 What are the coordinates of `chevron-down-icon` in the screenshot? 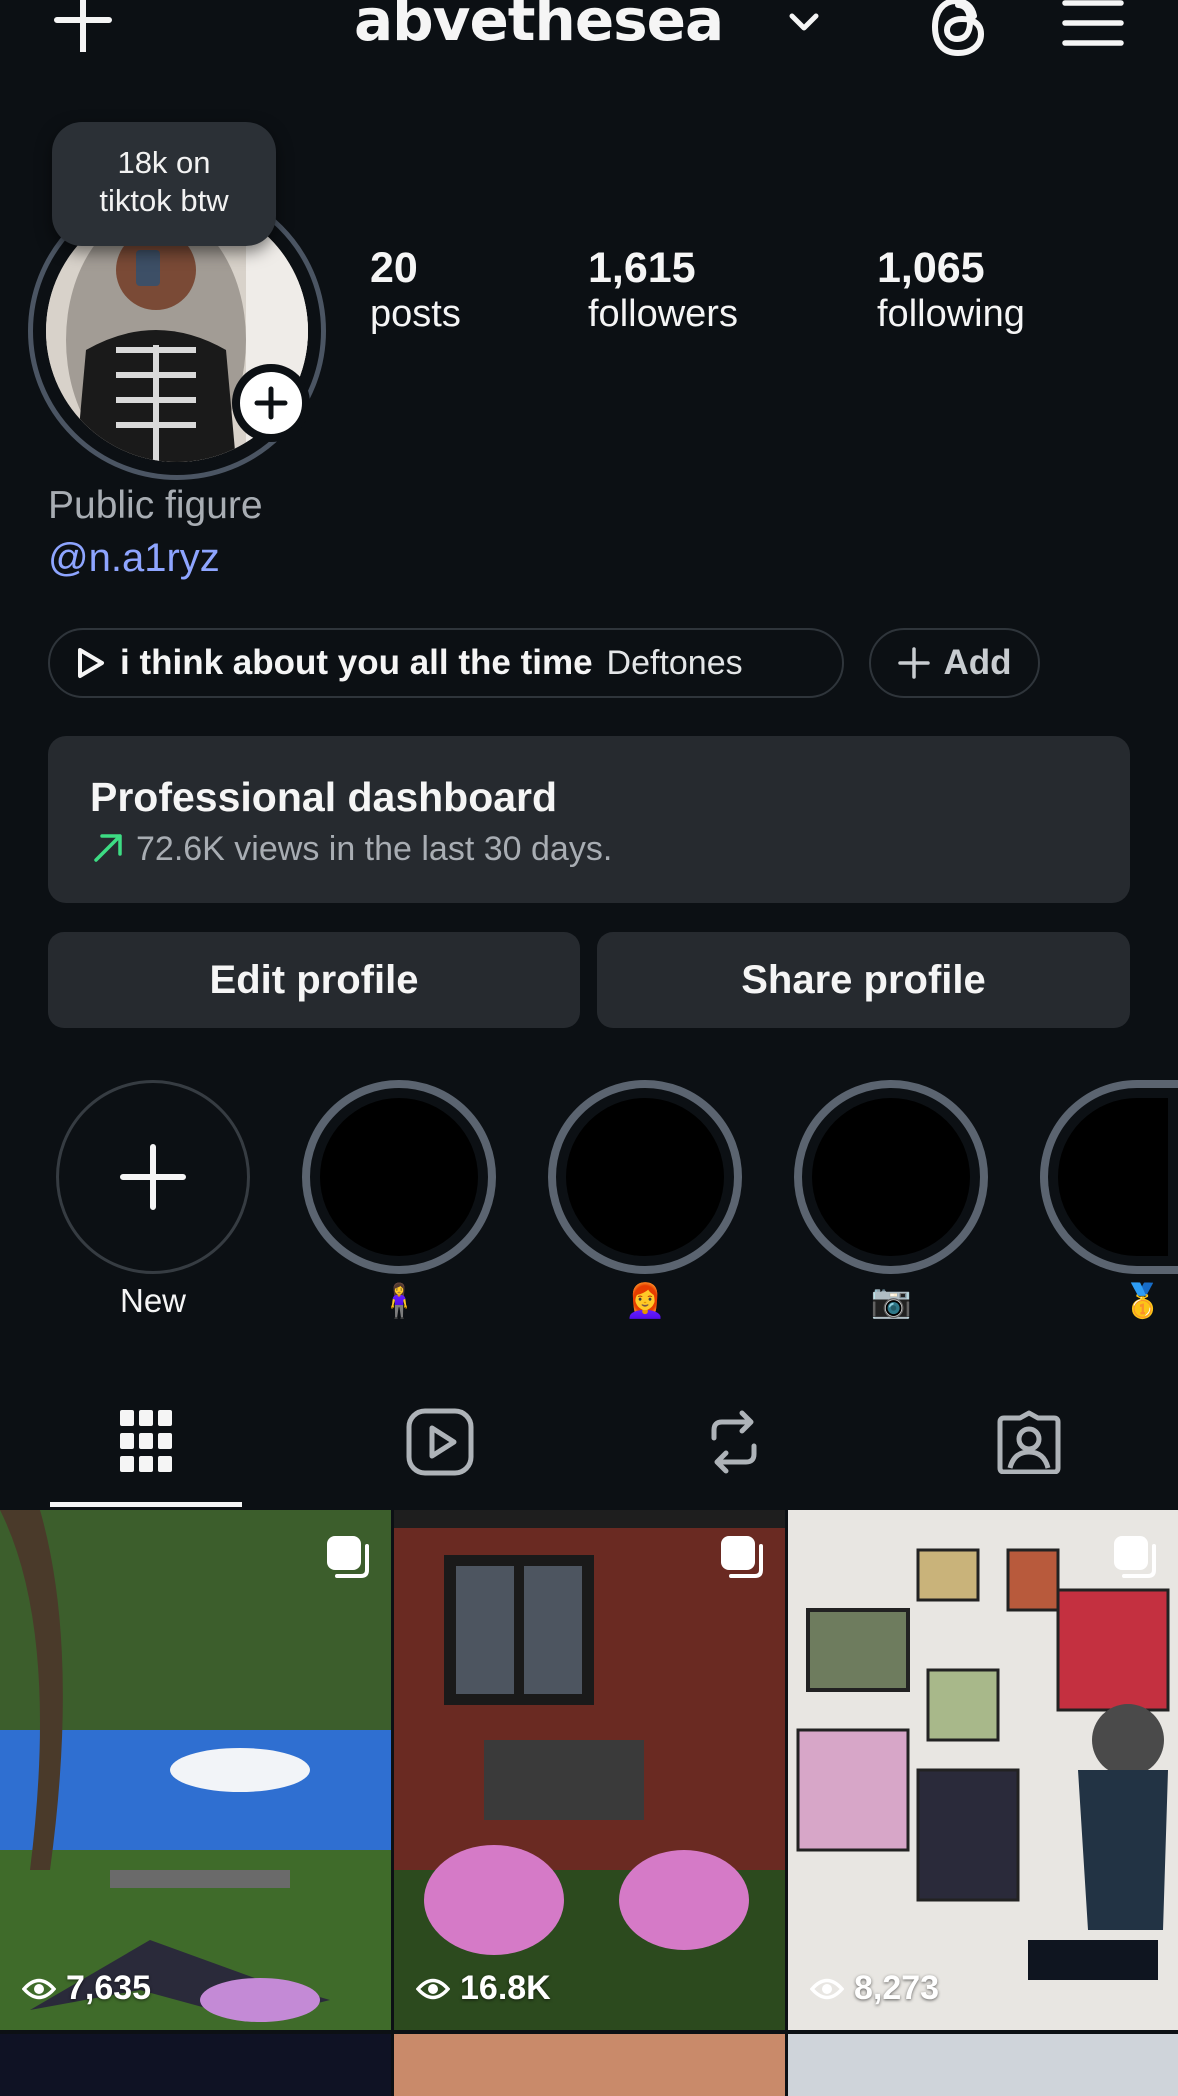 It's located at (804, 21).